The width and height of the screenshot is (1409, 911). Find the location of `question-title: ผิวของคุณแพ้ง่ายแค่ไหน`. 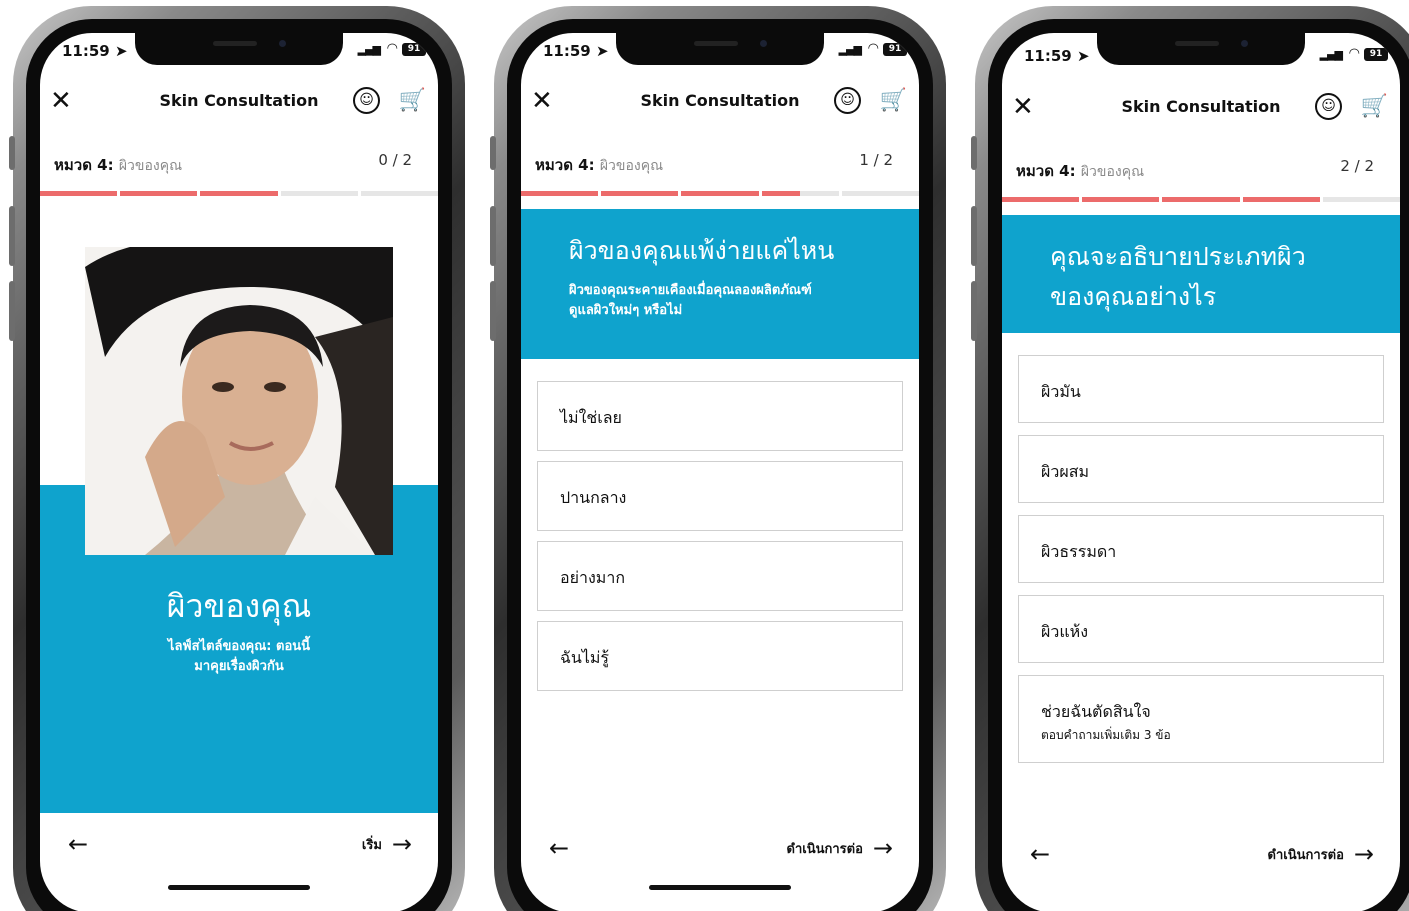

question-title: ผิวของคุณแพ้ง่ายแค่ไหน is located at coordinates (702, 250).